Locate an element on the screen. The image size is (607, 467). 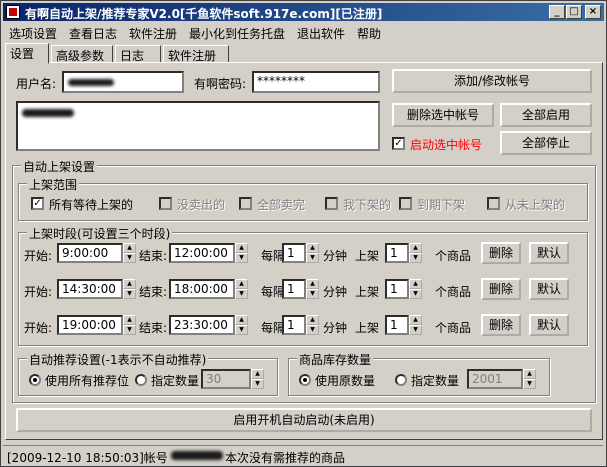
stock-count-spinner: ▲ ▼ is located at coordinates (529, 379).